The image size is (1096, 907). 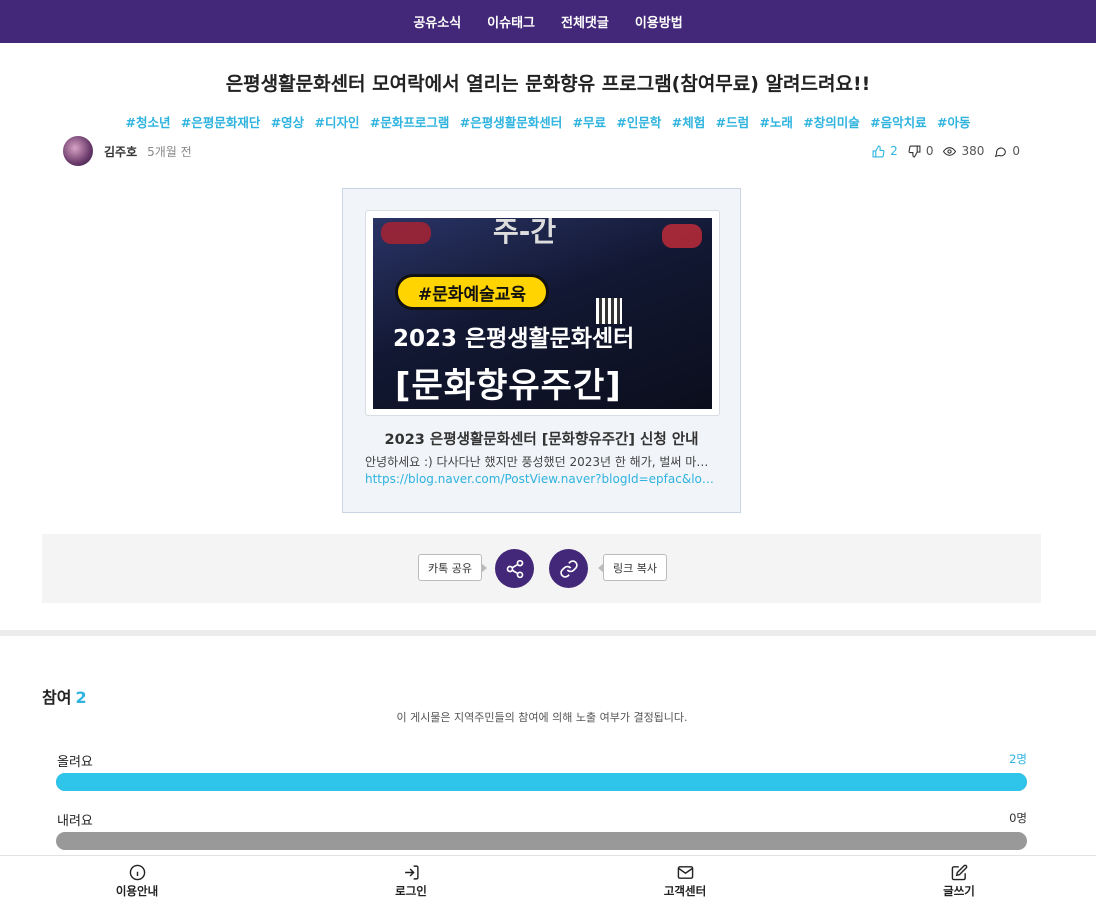 What do you see at coordinates (137, 891) in the screenshot?
I see `bottom-nav-guide-label: 이용안내` at bounding box center [137, 891].